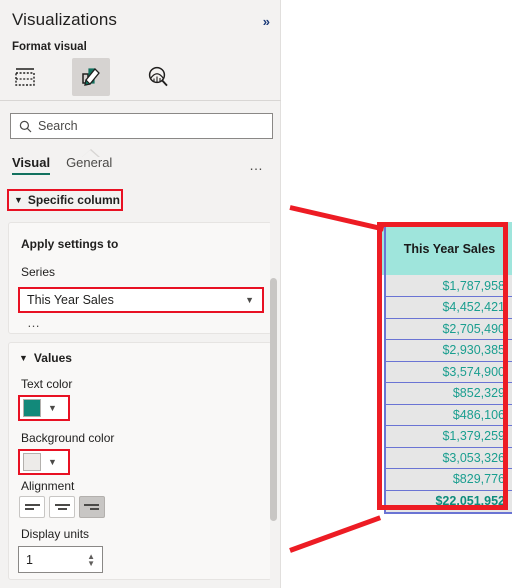  I want to click on column-header-this-year-sales: This Year Sales, so click(448, 248).